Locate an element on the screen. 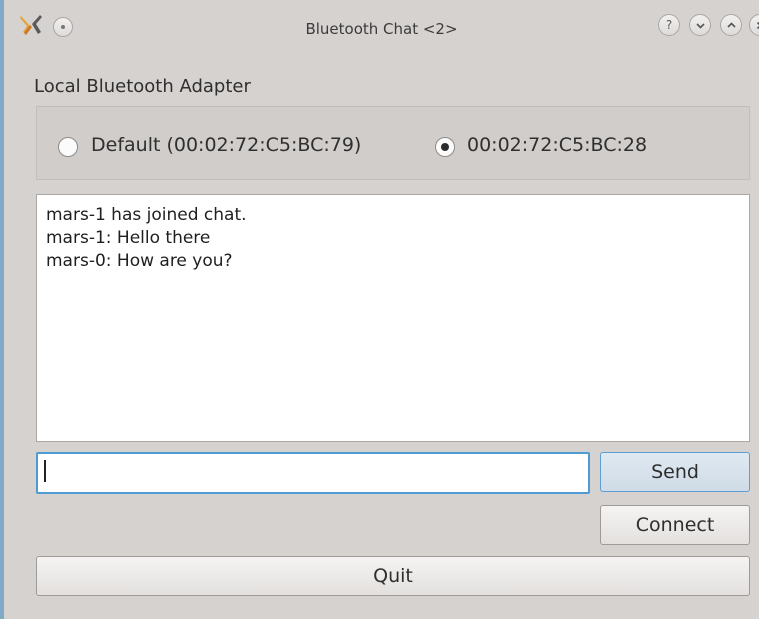  chevron-up-icon is located at coordinates (731, 25).